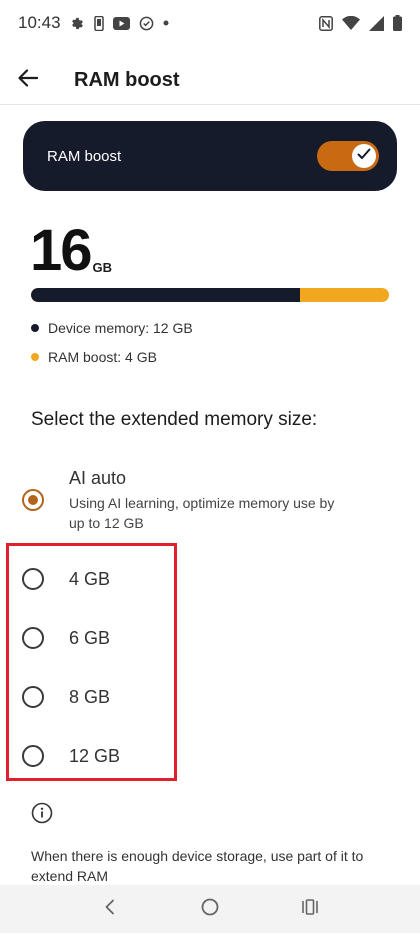 The width and height of the screenshot is (420, 933). I want to click on recents-icon, so click(310, 909).